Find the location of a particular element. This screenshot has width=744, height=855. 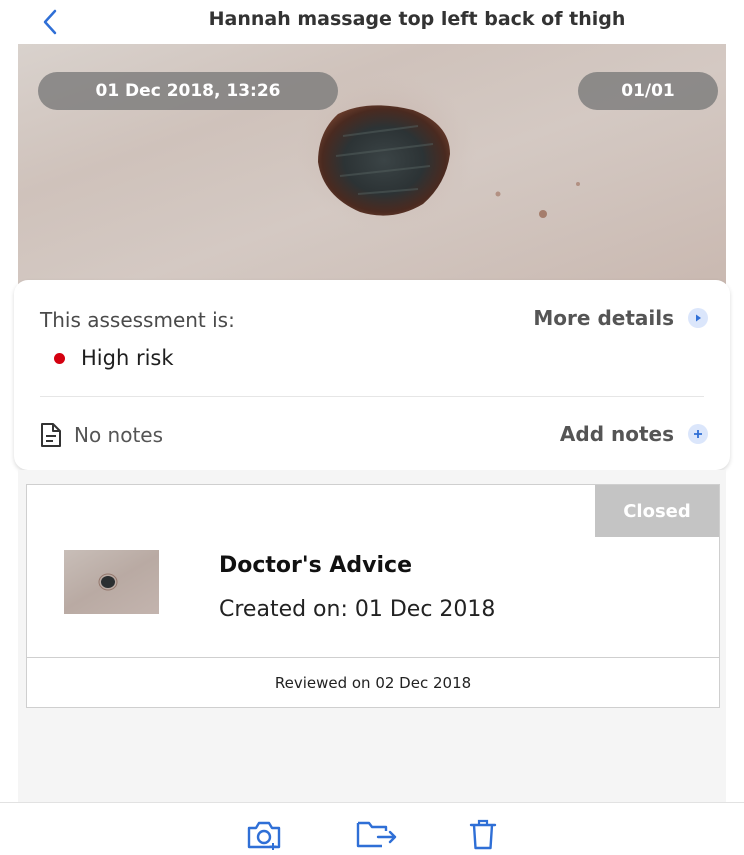

more-details-button: More details is located at coordinates (620, 318).